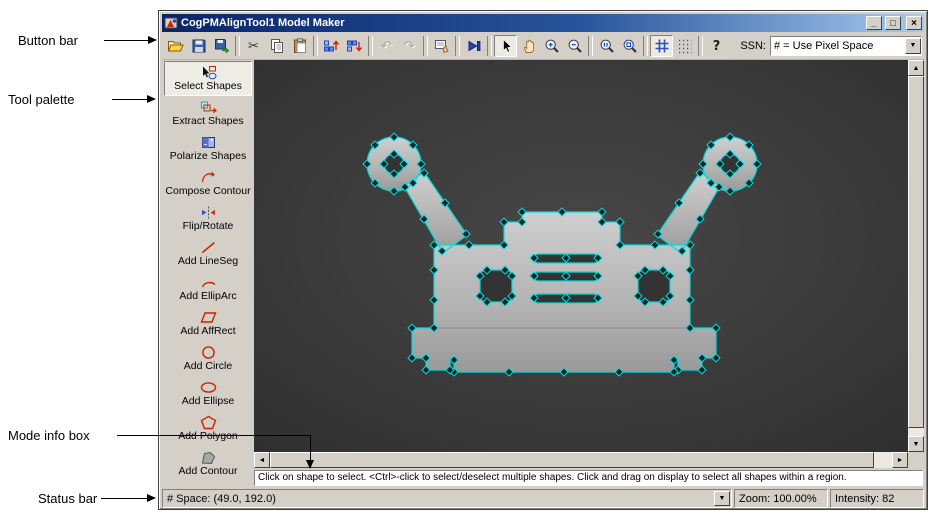 The width and height of the screenshot is (932, 523). Describe the element at coordinates (629, 46) in the screenshot. I see `zoom-fit-button` at that location.